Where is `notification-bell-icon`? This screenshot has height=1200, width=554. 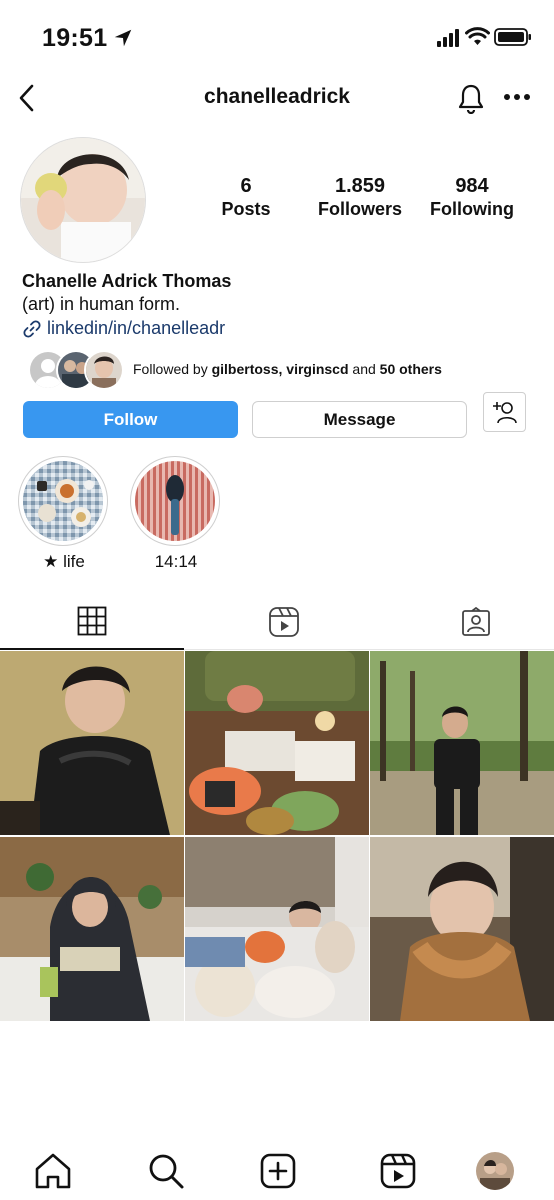 notification-bell-icon is located at coordinates (471, 98).